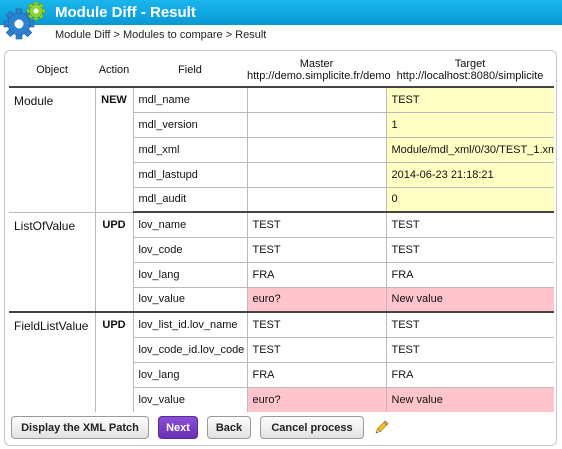 This screenshot has width=562, height=449. Describe the element at coordinates (114, 149) in the screenshot. I see `action-badge: NEW` at that location.